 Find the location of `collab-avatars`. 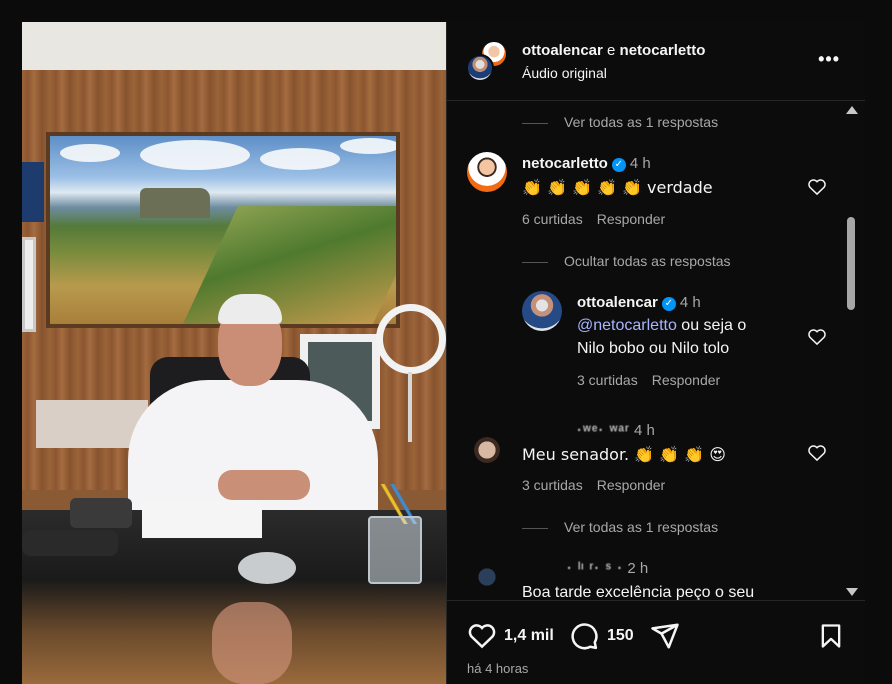

collab-avatars is located at coordinates (487, 61).